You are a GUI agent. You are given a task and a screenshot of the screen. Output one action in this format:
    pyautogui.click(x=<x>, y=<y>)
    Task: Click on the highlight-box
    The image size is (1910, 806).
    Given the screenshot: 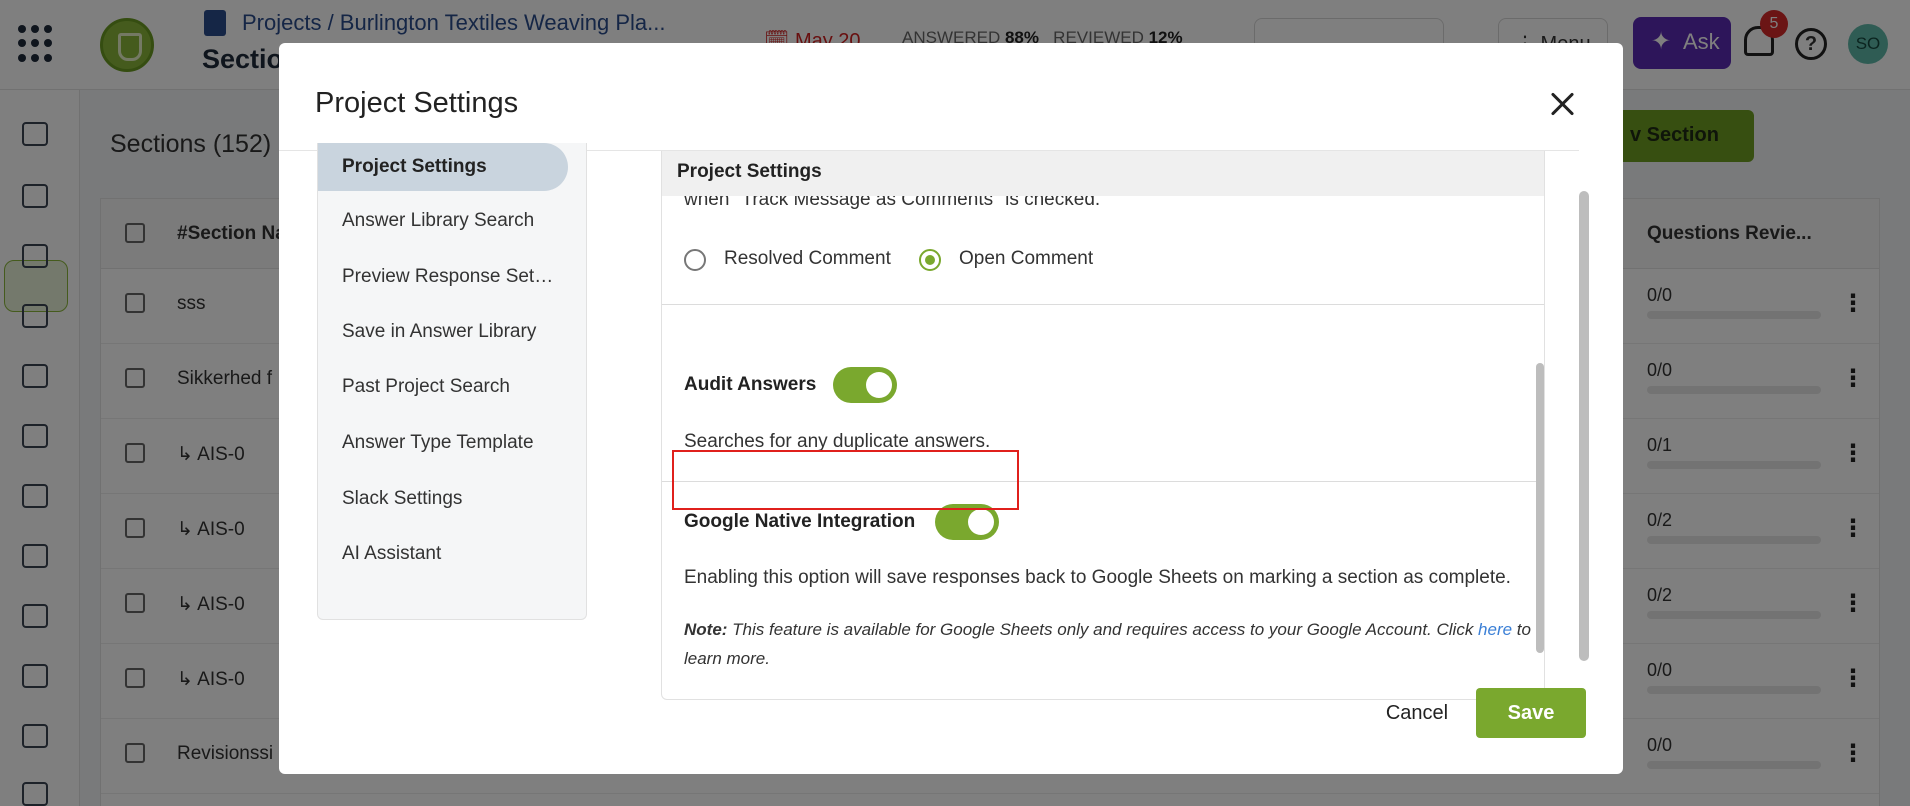 What is the action you would take?
    pyautogui.click(x=845, y=480)
    